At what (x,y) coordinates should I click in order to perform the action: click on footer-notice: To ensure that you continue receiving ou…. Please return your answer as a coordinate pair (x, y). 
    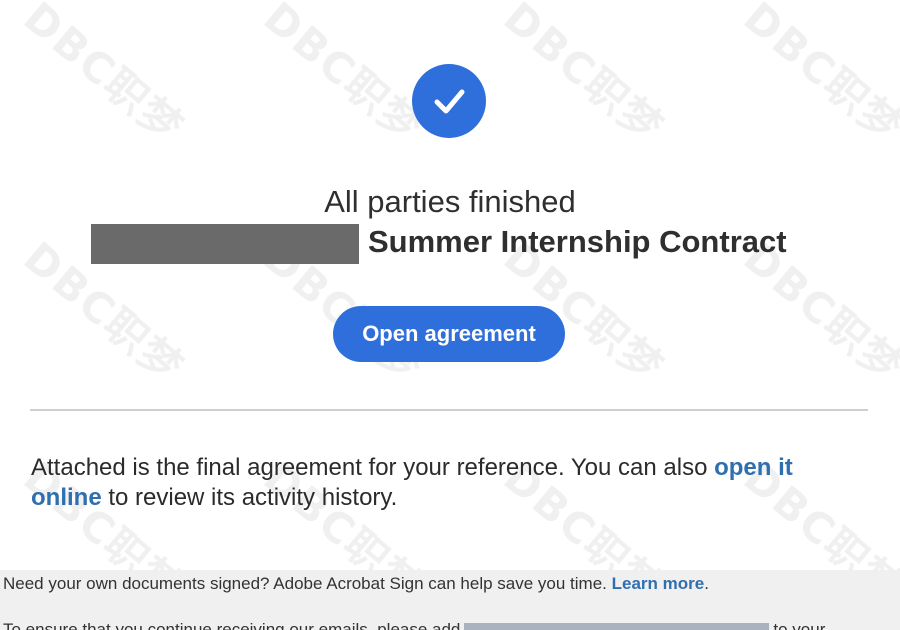
    Looking at the image, I should click on (414, 625).